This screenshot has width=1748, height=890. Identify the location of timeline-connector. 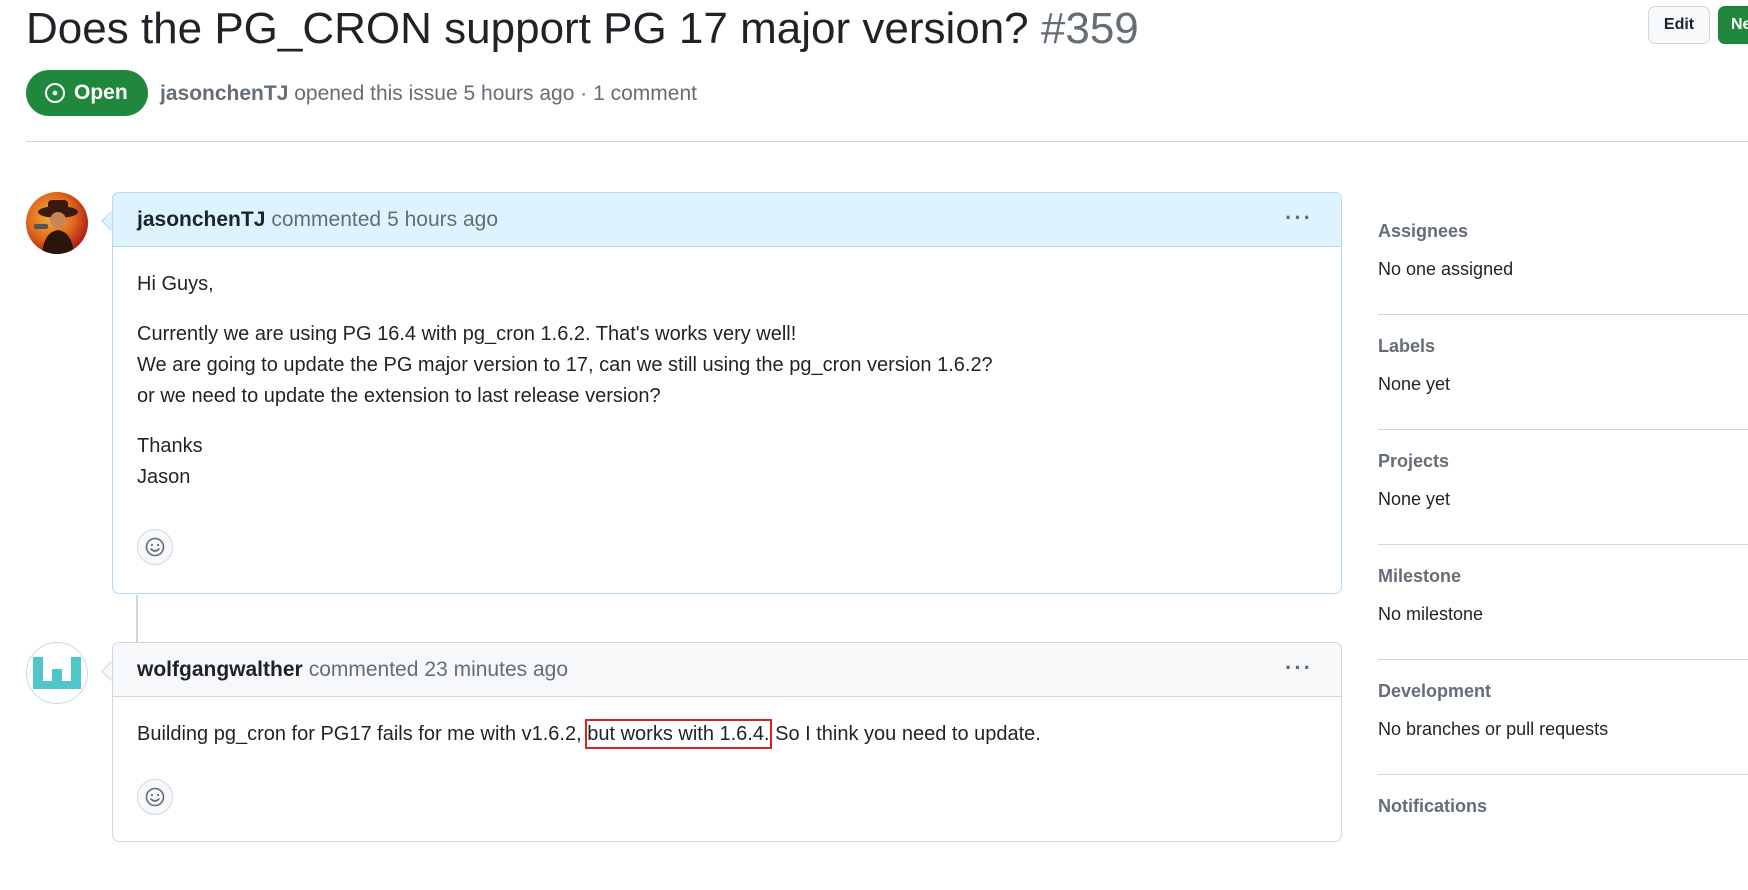
(137, 618).